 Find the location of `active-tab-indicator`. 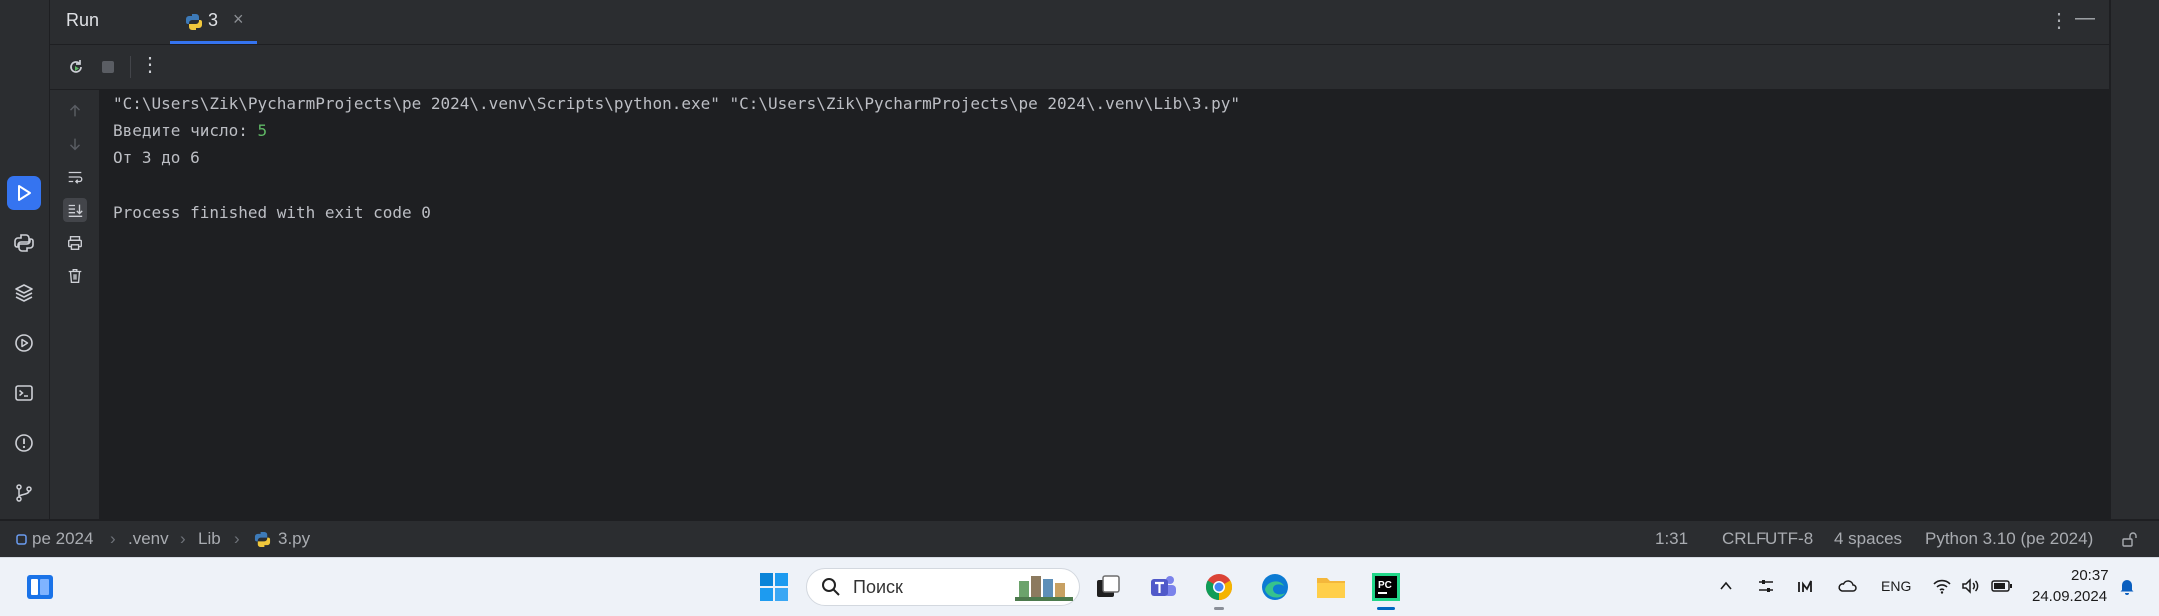

active-tab-indicator is located at coordinates (213, 42).